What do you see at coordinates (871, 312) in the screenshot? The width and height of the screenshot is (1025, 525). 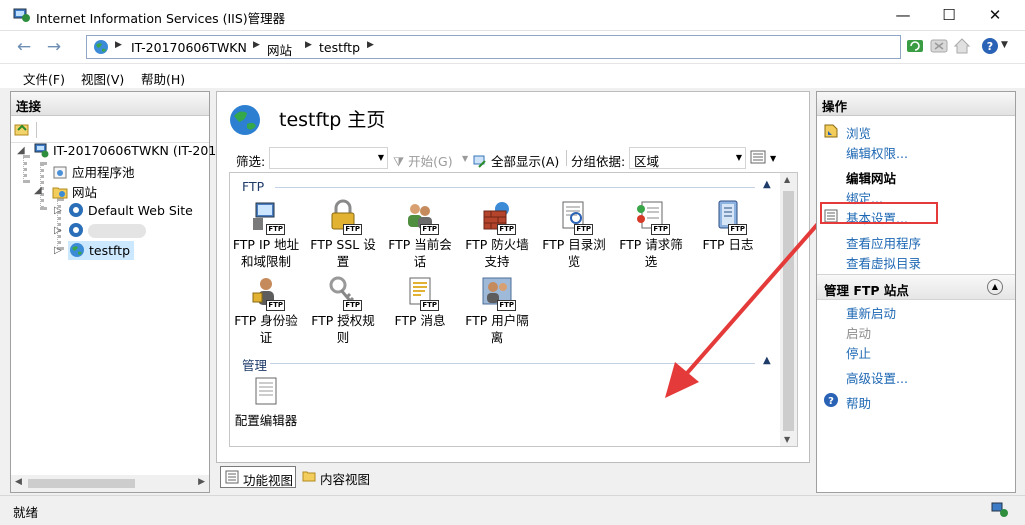 I see `action-restart: 重新启动` at bounding box center [871, 312].